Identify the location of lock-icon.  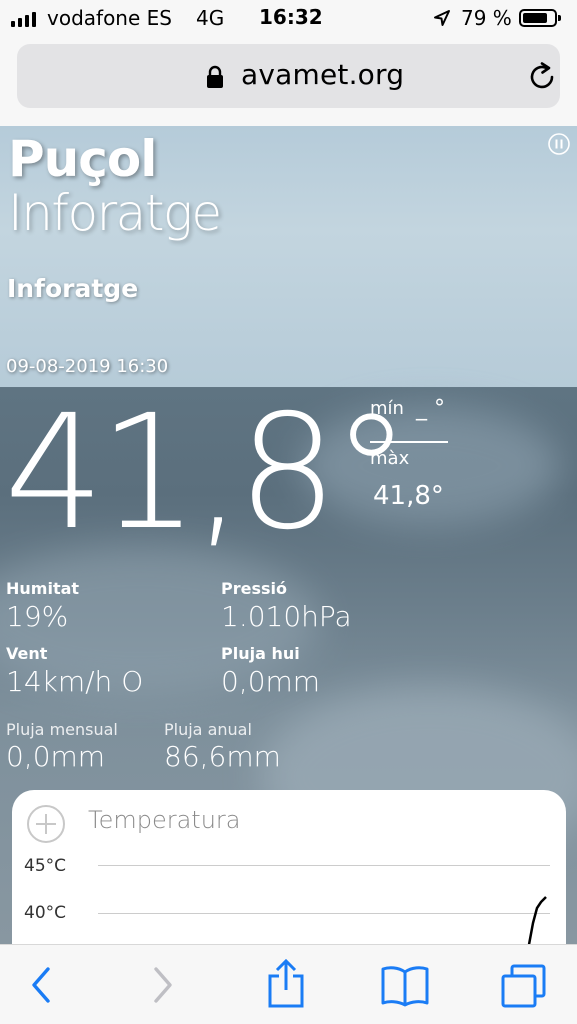
(215, 76).